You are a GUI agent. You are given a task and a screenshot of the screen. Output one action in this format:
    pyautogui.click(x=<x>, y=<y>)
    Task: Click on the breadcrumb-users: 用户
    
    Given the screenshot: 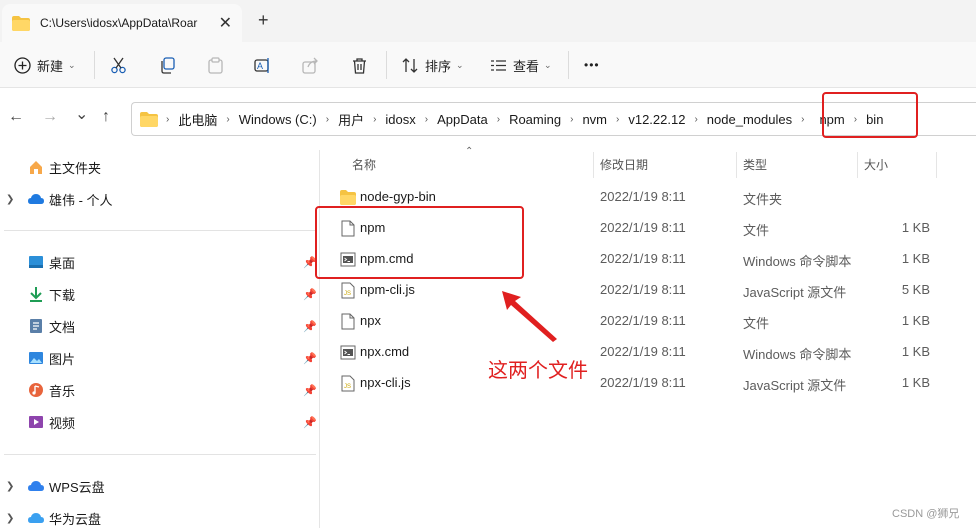 What is the action you would take?
    pyautogui.click(x=351, y=119)
    